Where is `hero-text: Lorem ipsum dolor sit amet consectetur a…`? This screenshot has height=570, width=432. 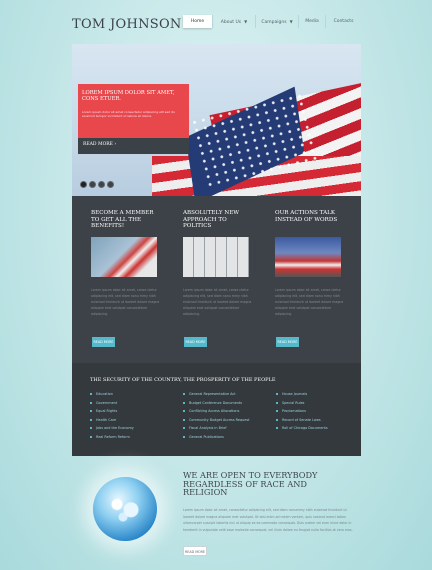 hero-text: Lorem ipsum dolor sit amet consectetur a… is located at coordinates (128, 114).